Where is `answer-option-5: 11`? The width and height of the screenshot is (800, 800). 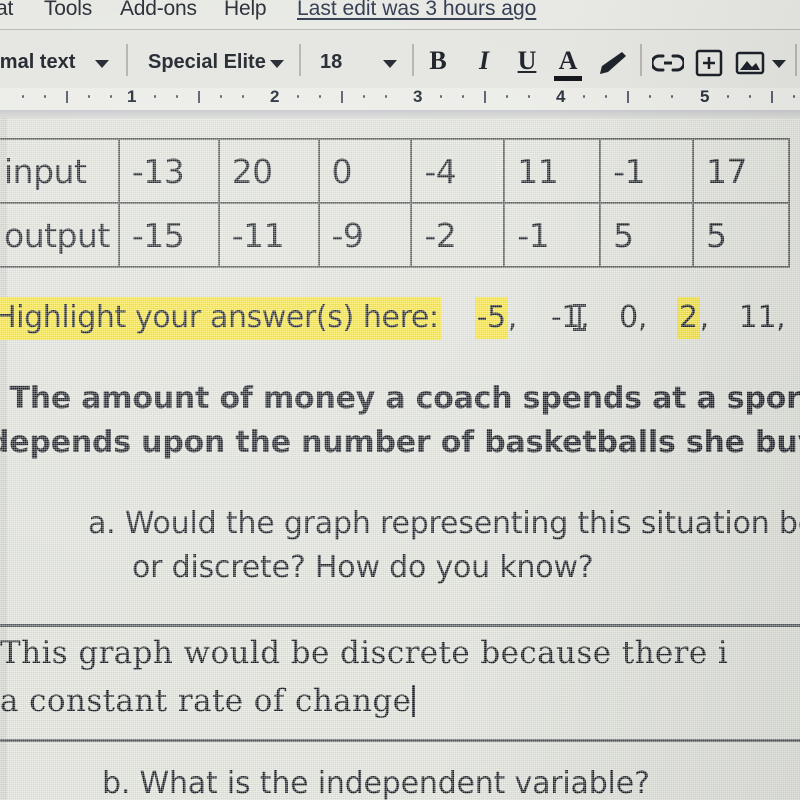 answer-option-5: 11 is located at coordinates (758, 317).